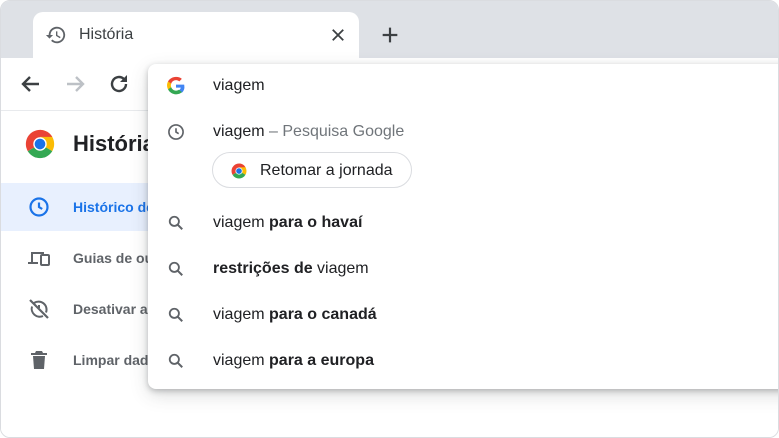 This screenshot has height=438, width=779. What do you see at coordinates (390, 35) in the screenshot?
I see `new-tab-plus-icon` at bounding box center [390, 35].